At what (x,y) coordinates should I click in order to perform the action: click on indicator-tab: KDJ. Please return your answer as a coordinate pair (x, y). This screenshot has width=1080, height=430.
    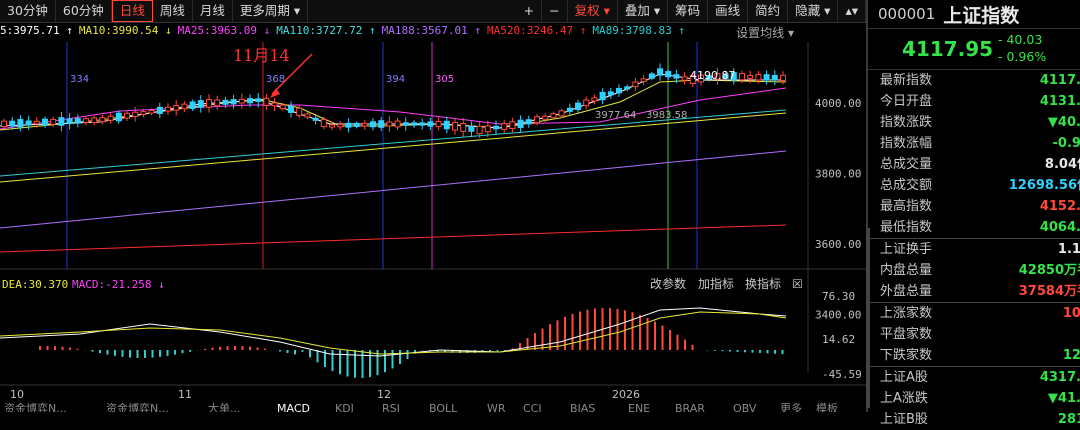
    Looking at the image, I should click on (344, 407).